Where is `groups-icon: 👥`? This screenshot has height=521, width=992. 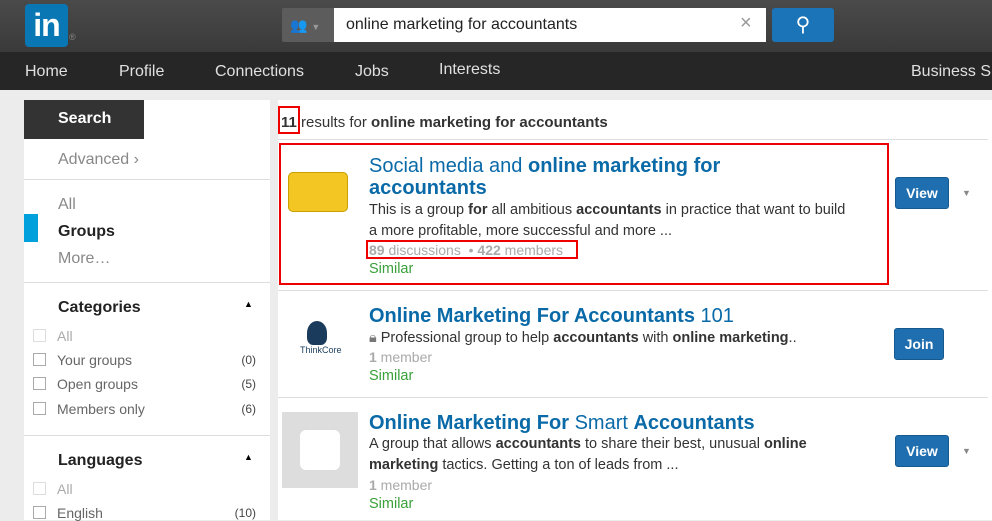 groups-icon: 👥 is located at coordinates (299, 25).